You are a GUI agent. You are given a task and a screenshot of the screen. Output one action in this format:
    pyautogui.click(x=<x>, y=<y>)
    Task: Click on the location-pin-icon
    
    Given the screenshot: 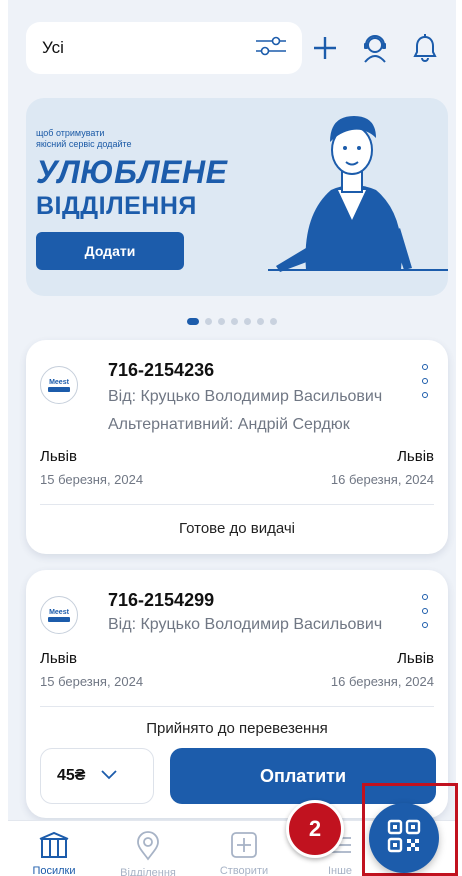 What is the action you would take?
    pyautogui.click(x=148, y=846)
    